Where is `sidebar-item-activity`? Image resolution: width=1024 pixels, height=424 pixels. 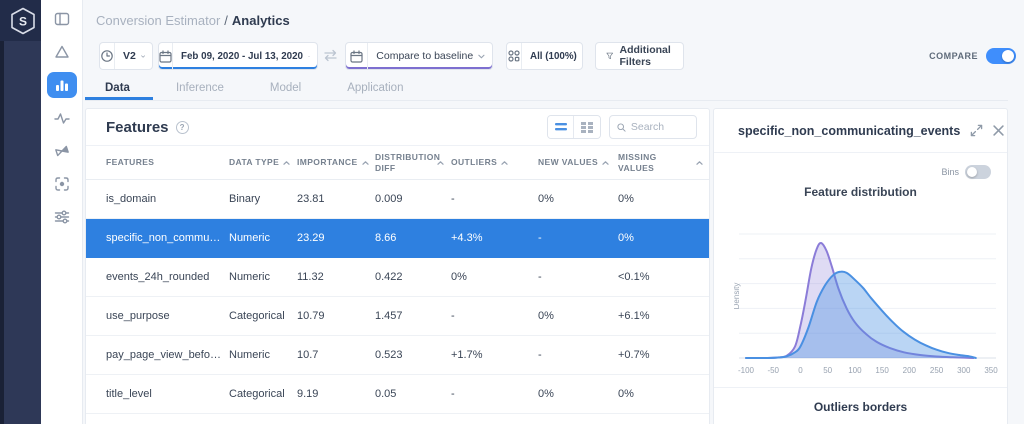 sidebar-item-activity is located at coordinates (62, 117).